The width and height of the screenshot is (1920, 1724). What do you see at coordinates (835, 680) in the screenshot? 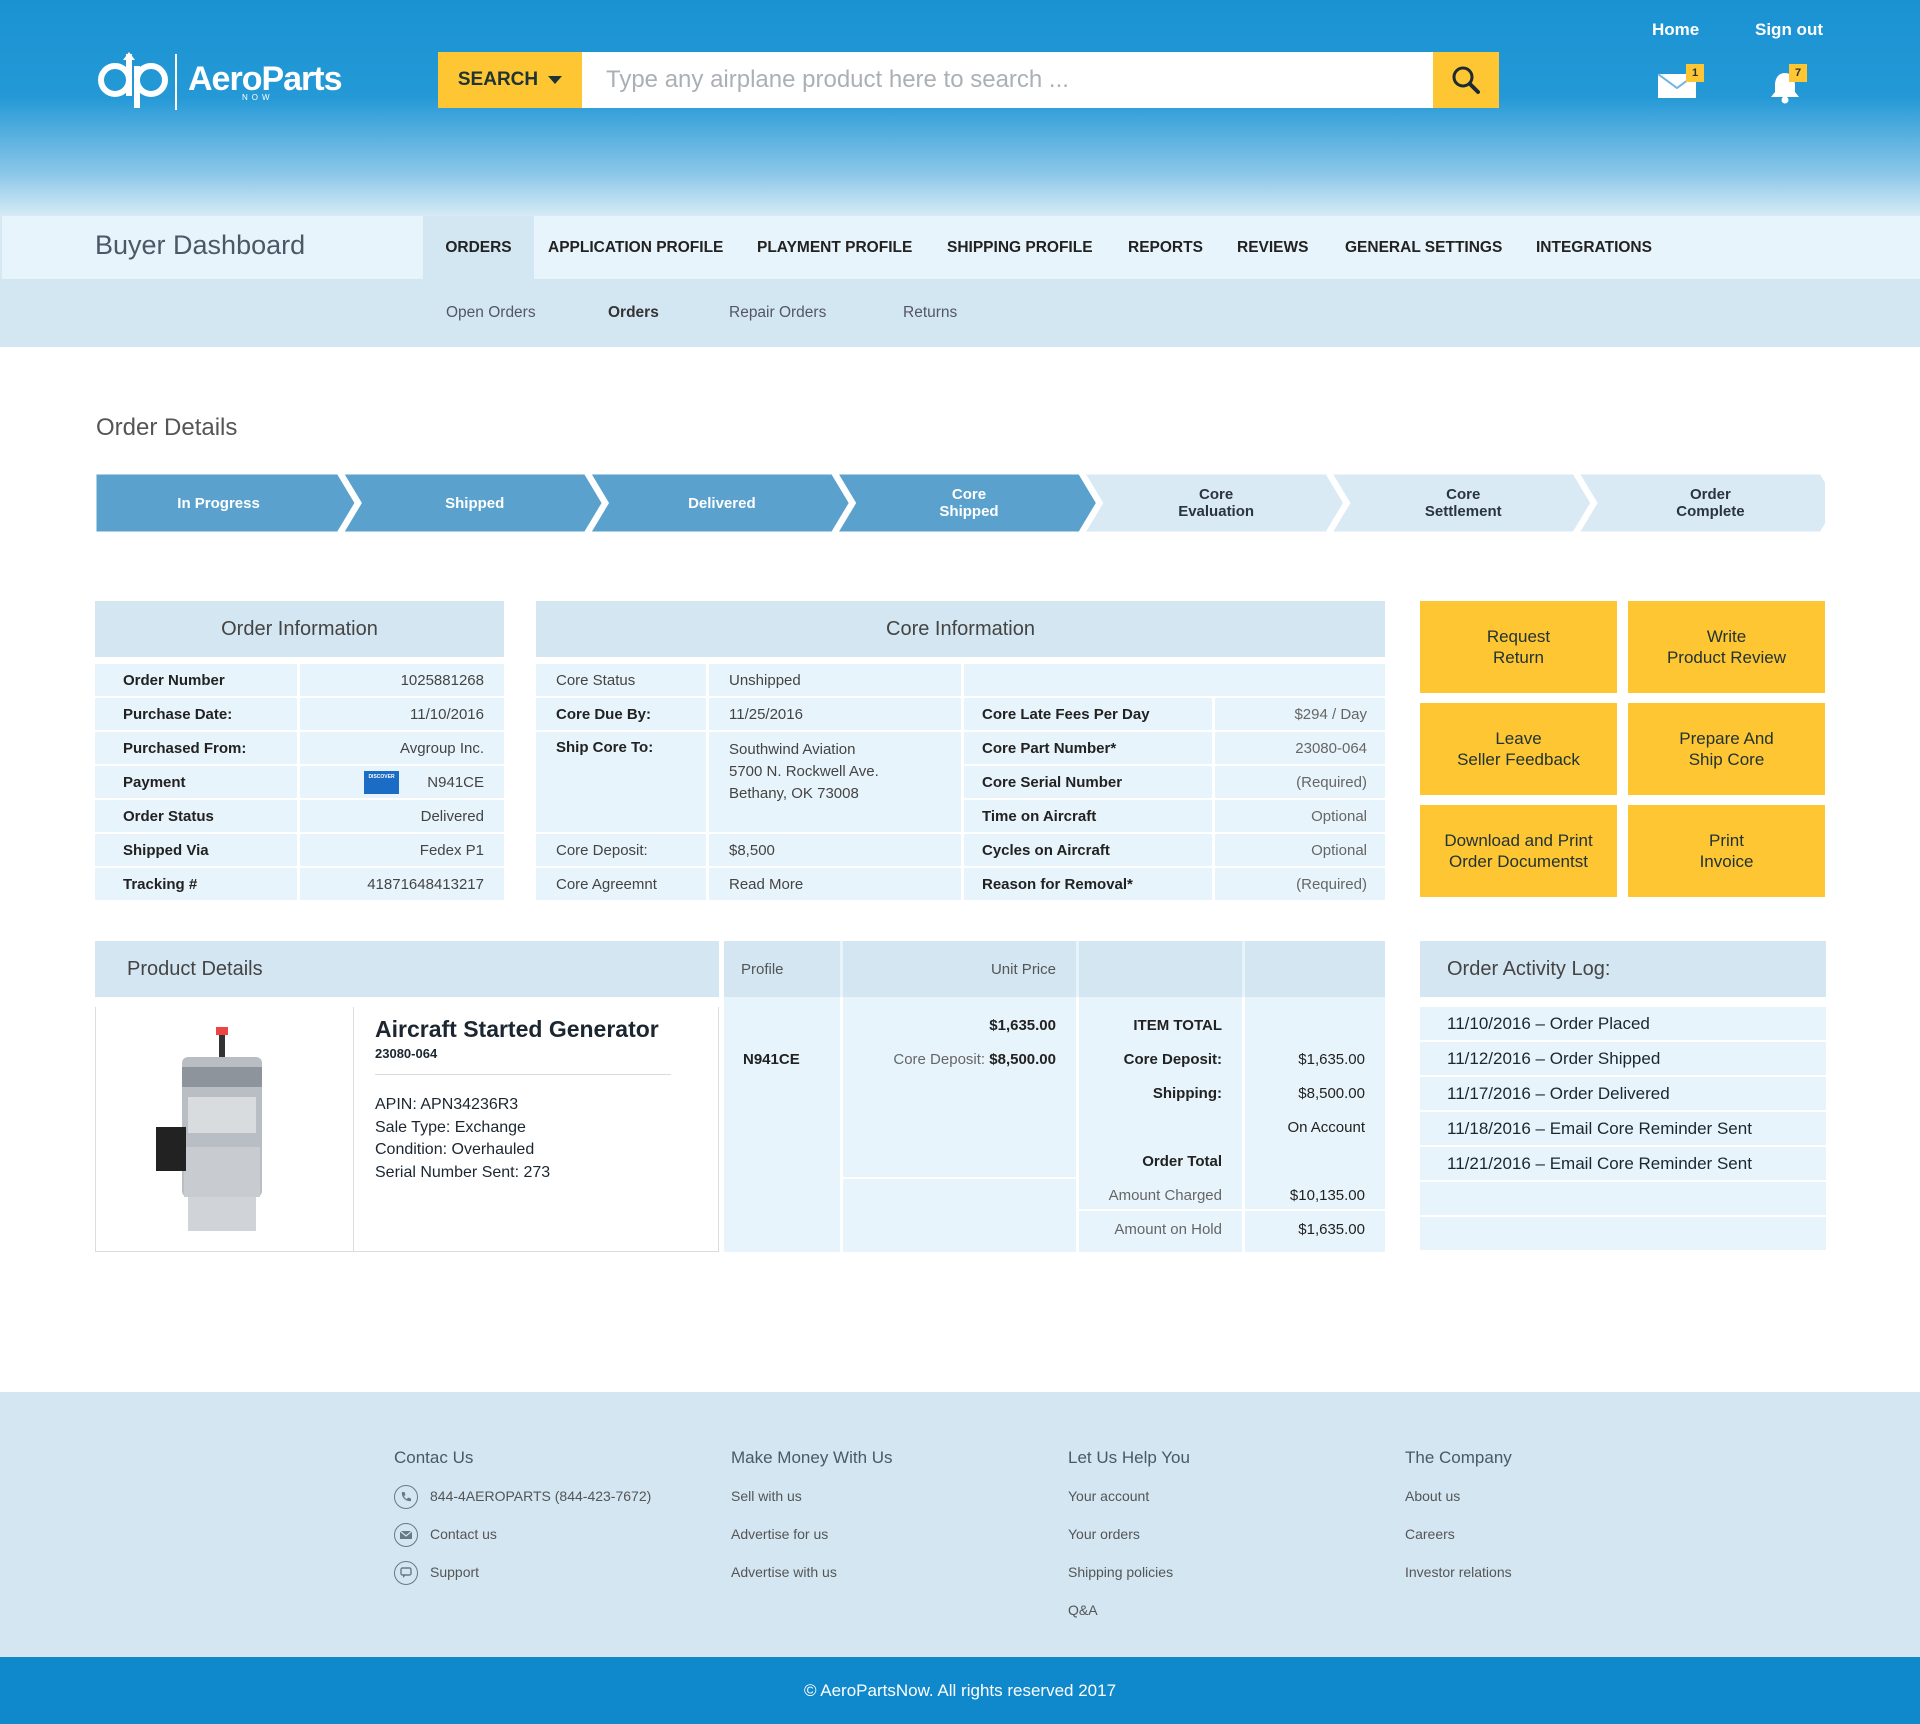
I see `core-info-value: Unshipped` at bounding box center [835, 680].